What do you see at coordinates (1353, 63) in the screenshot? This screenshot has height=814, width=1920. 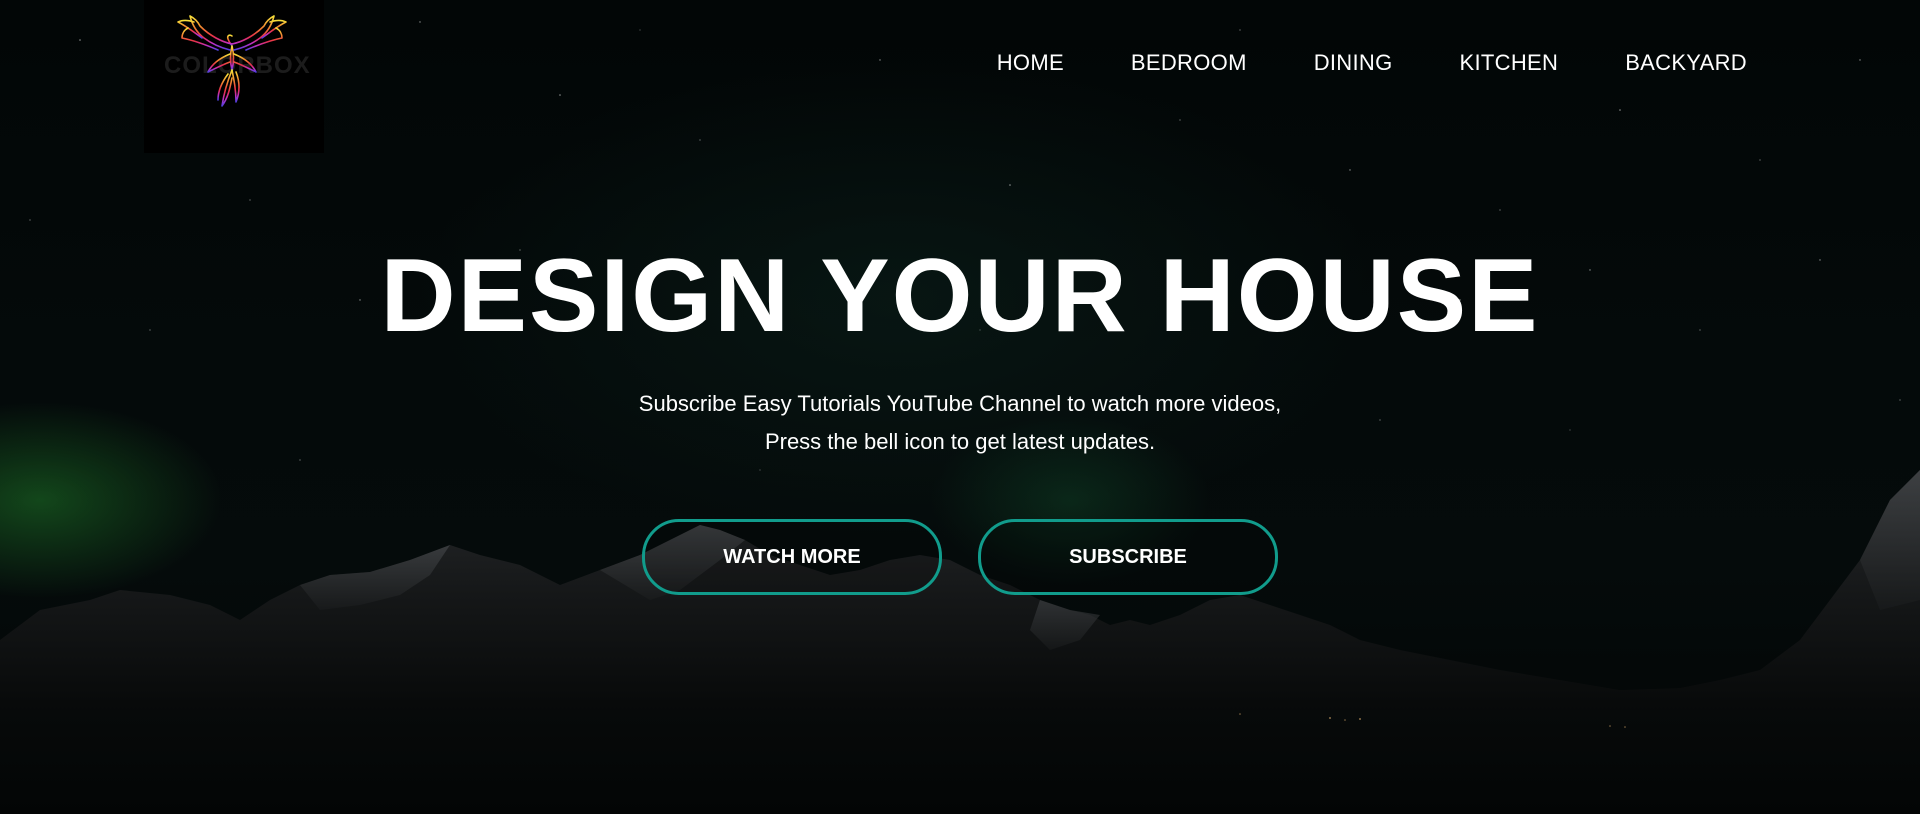 I see `nav-item-dining: DINING` at bounding box center [1353, 63].